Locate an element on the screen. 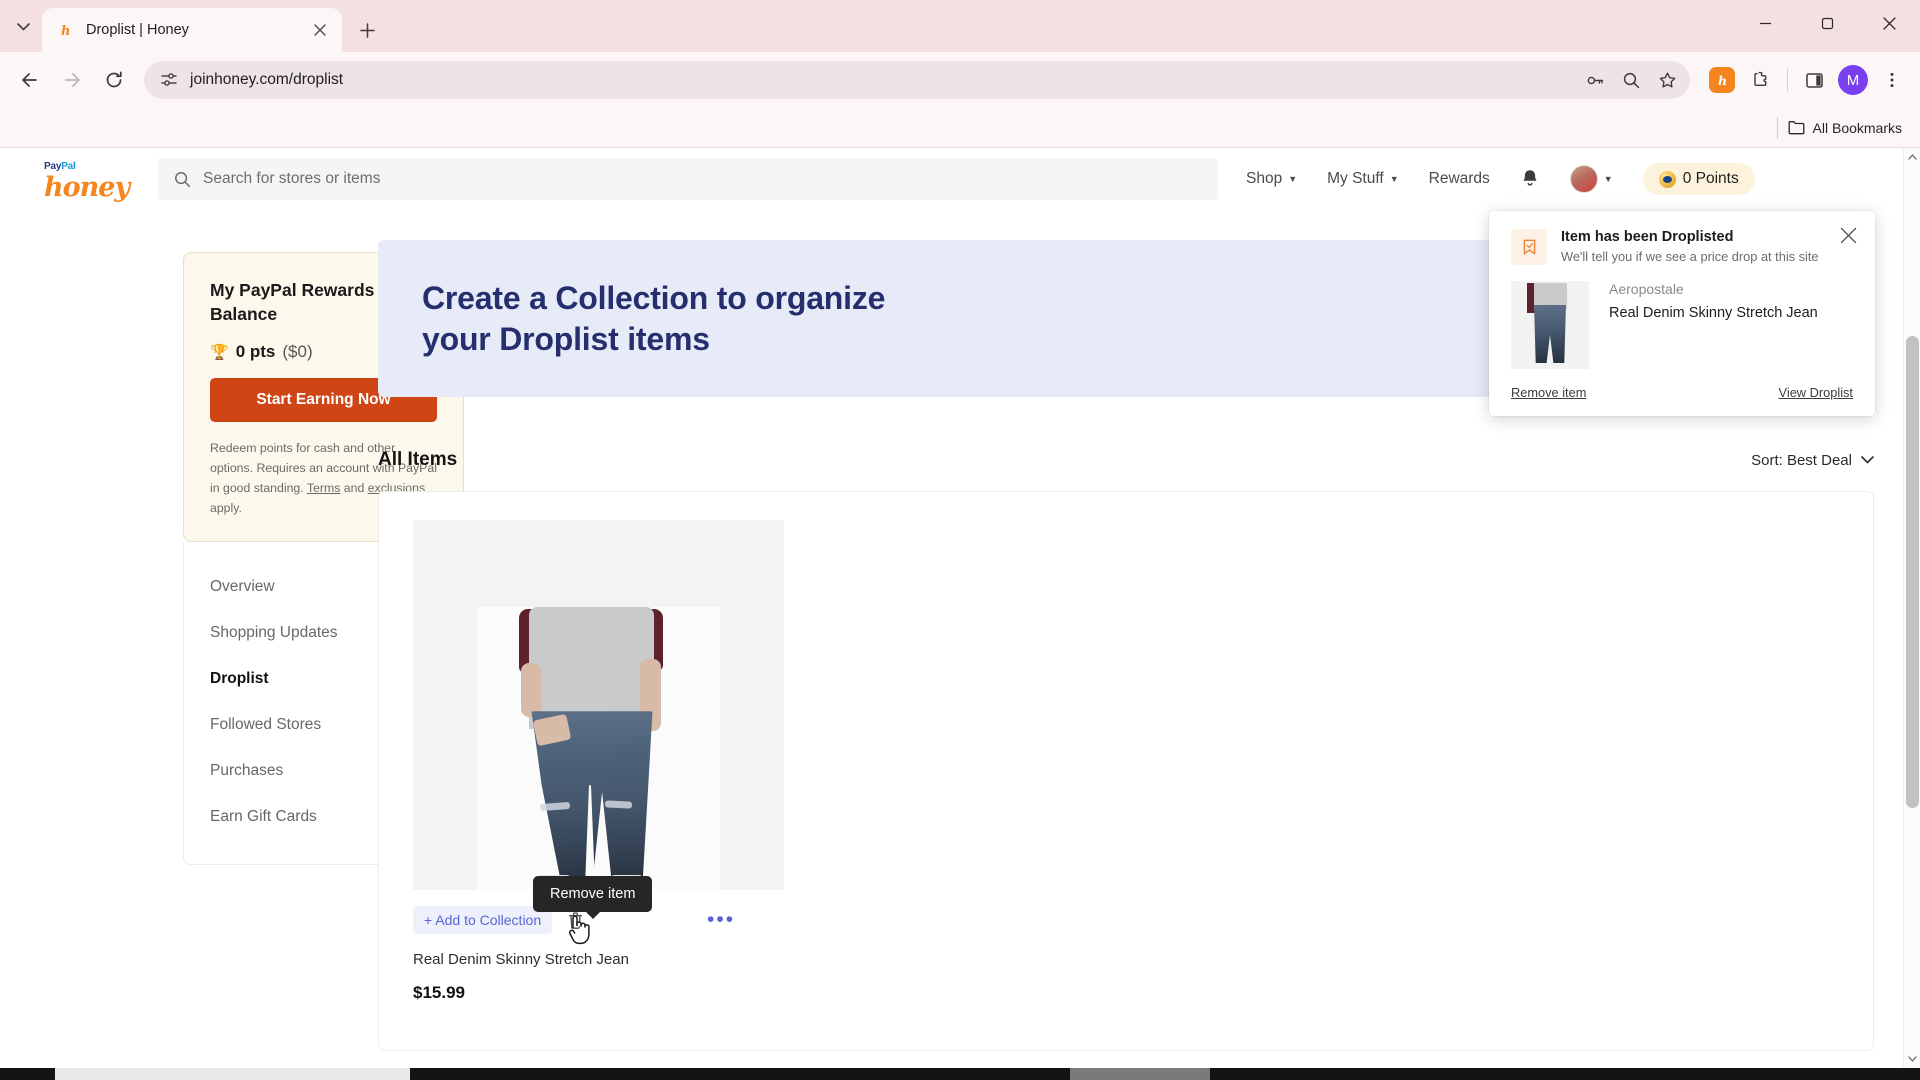 Image resolution: width=1920 pixels, height=1080 pixels. item-name: Real Denim Skinny Stretch Jean is located at coordinates (521, 960).